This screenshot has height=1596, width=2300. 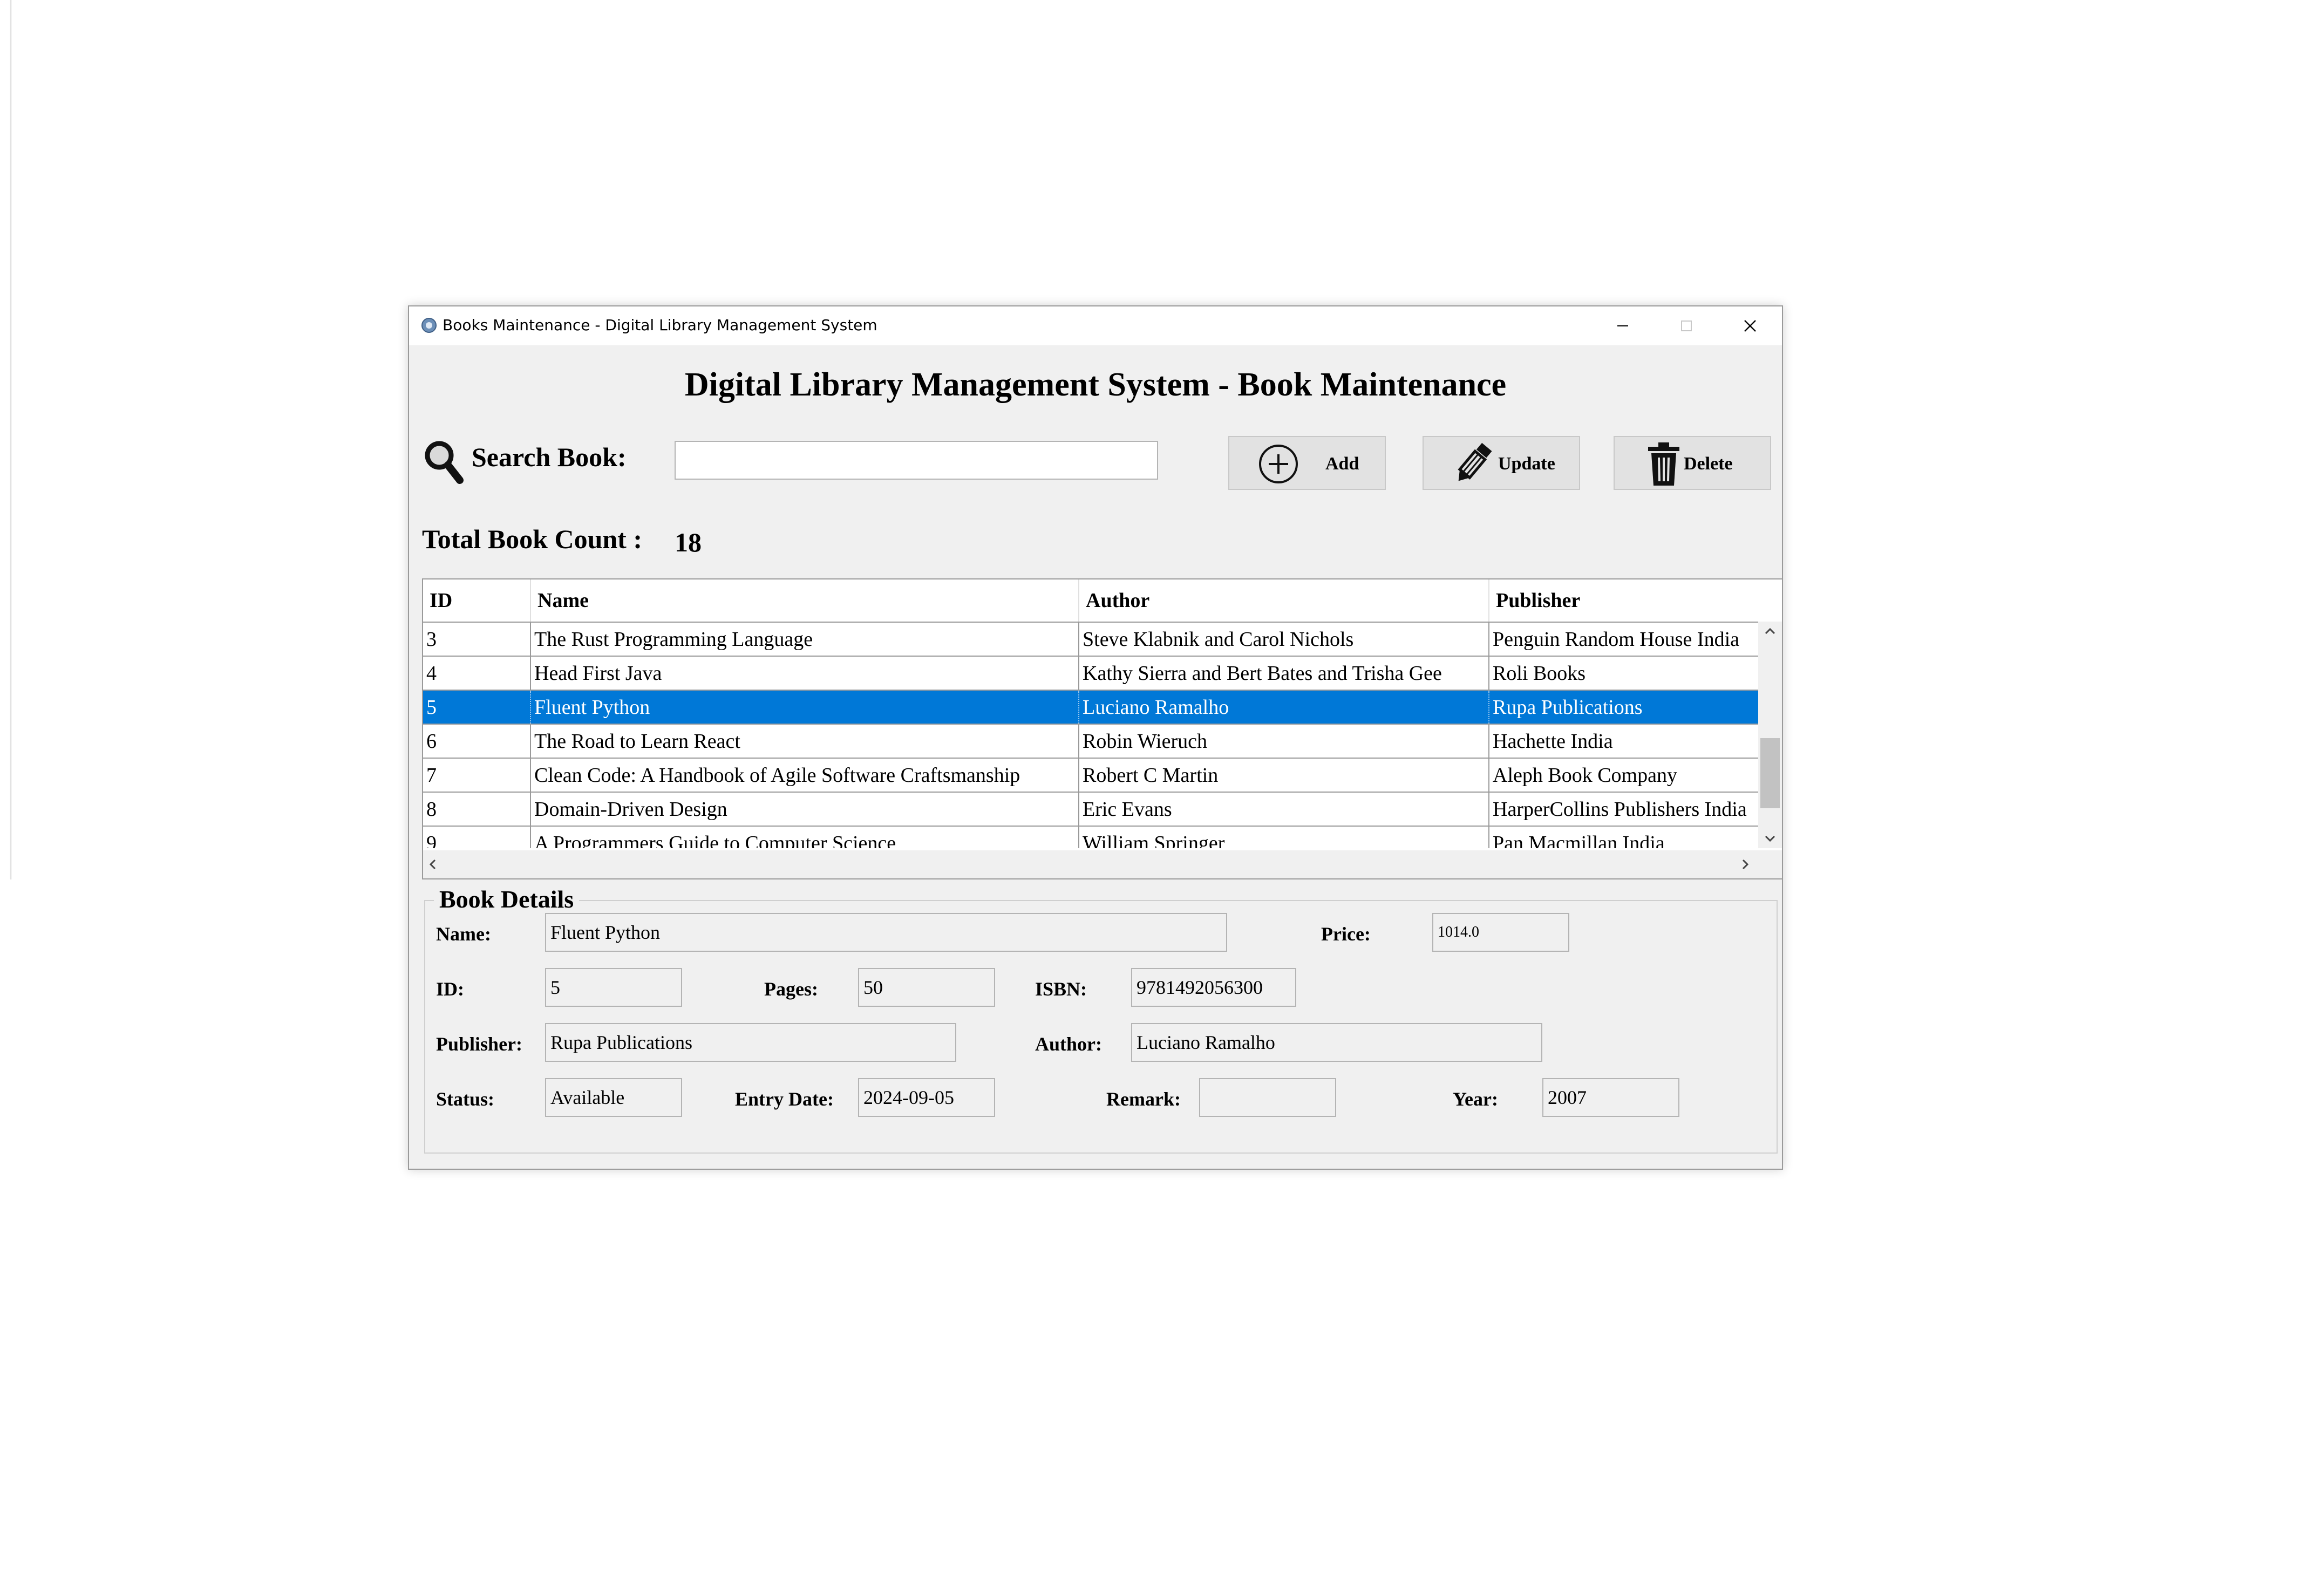 I want to click on column-header-id: ID, so click(x=477, y=600).